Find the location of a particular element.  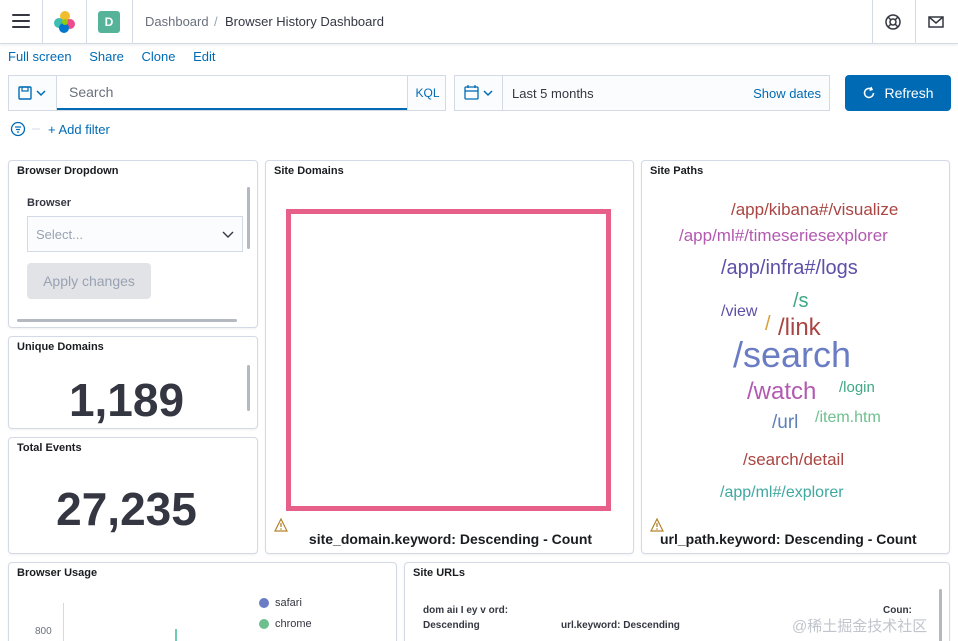

top-header: D Dashboard / Browser History Dashboard is located at coordinates (479, 22).